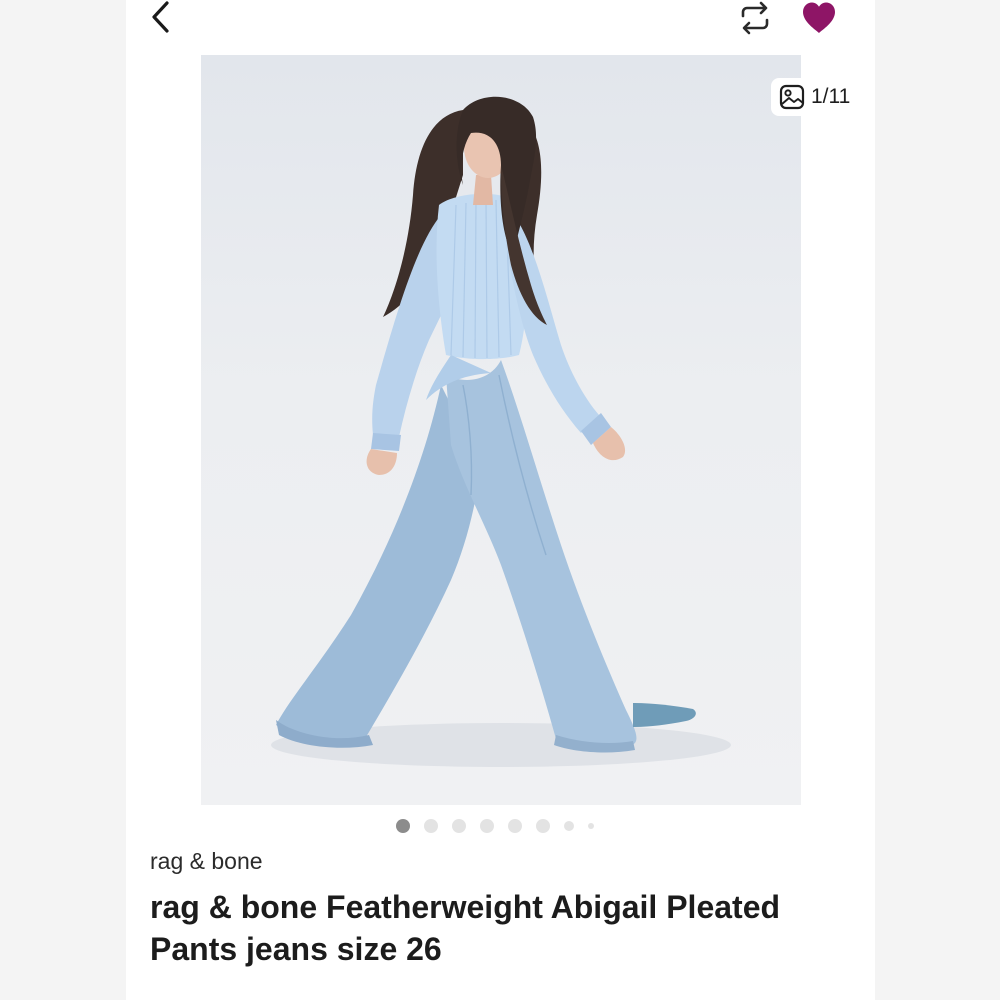  I want to click on heart-icon, so click(819, 17).